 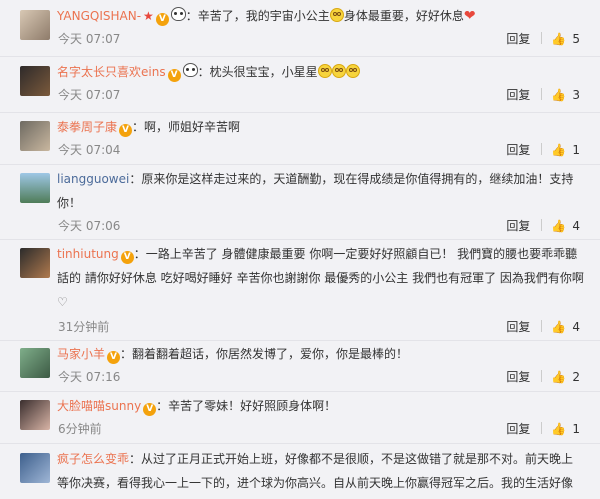 What do you see at coordinates (186, 127) in the screenshot?
I see `comment-body: ：啊，师姐好辛苦啊` at bounding box center [186, 127].